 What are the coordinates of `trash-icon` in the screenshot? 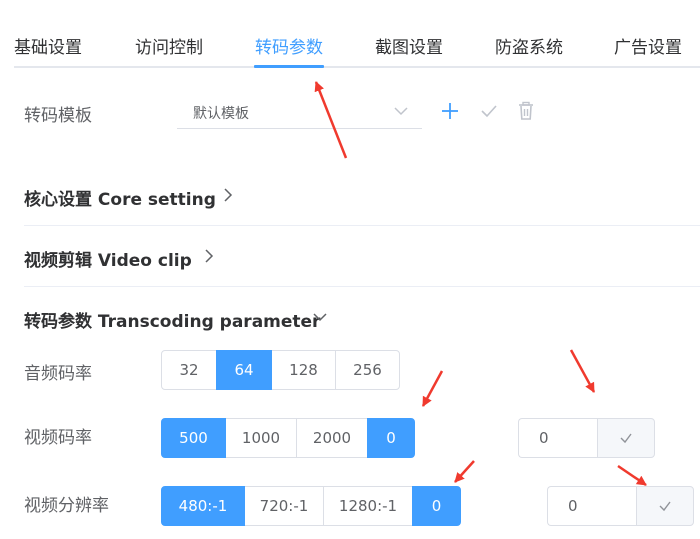 It's located at (526, 111).